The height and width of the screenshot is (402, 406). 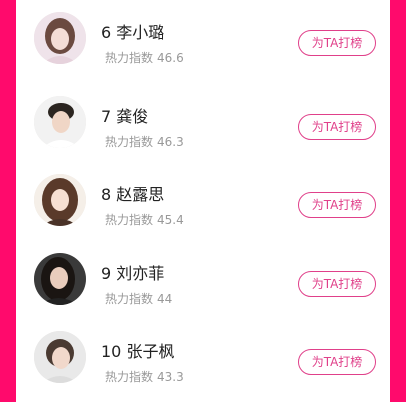 I want to click on celebrity-name: 7 龚俊, so click(x=125, y=116).